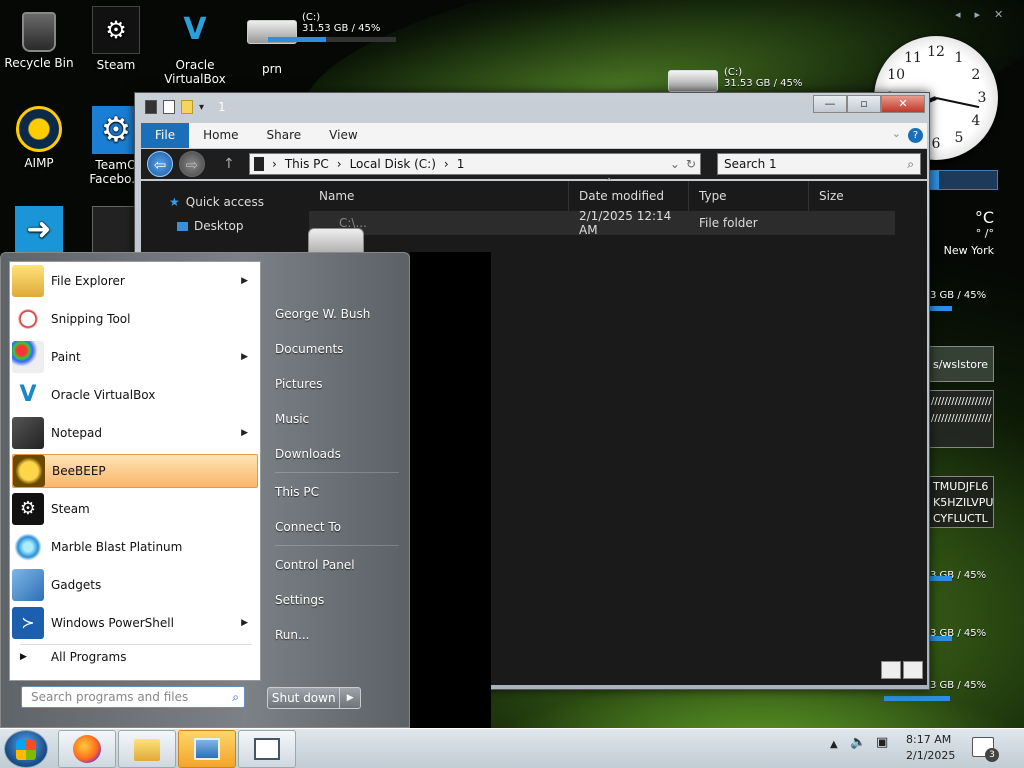 Image resolution: width=1024 pixels, height=768 pixels. I want to click on maximize-button: ▫, so click(864, 104).